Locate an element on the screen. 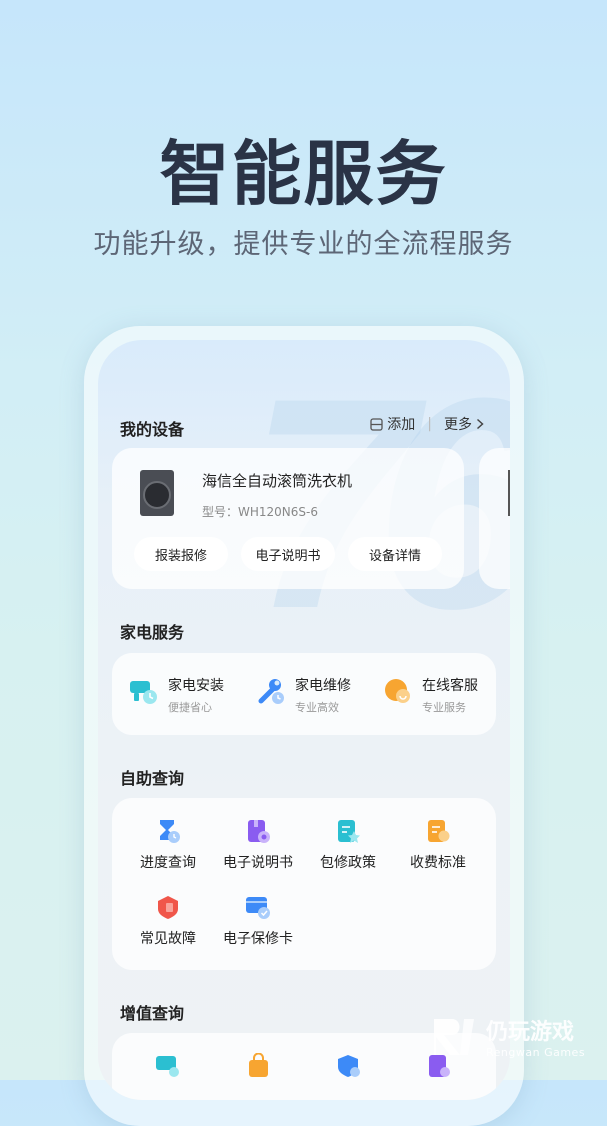 This screenshot has width=607, height=1126. service-repair-desc: 专业高效 is located at coordinates (317, 707).